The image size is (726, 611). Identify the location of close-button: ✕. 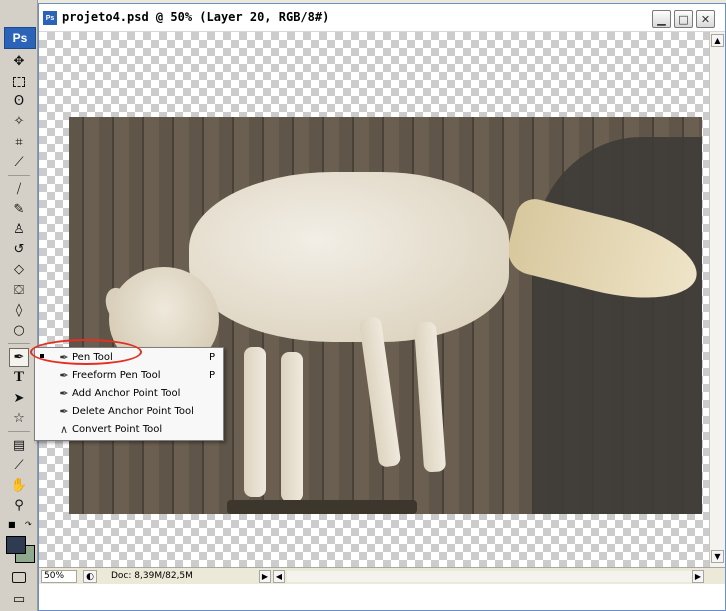
(705, 19).